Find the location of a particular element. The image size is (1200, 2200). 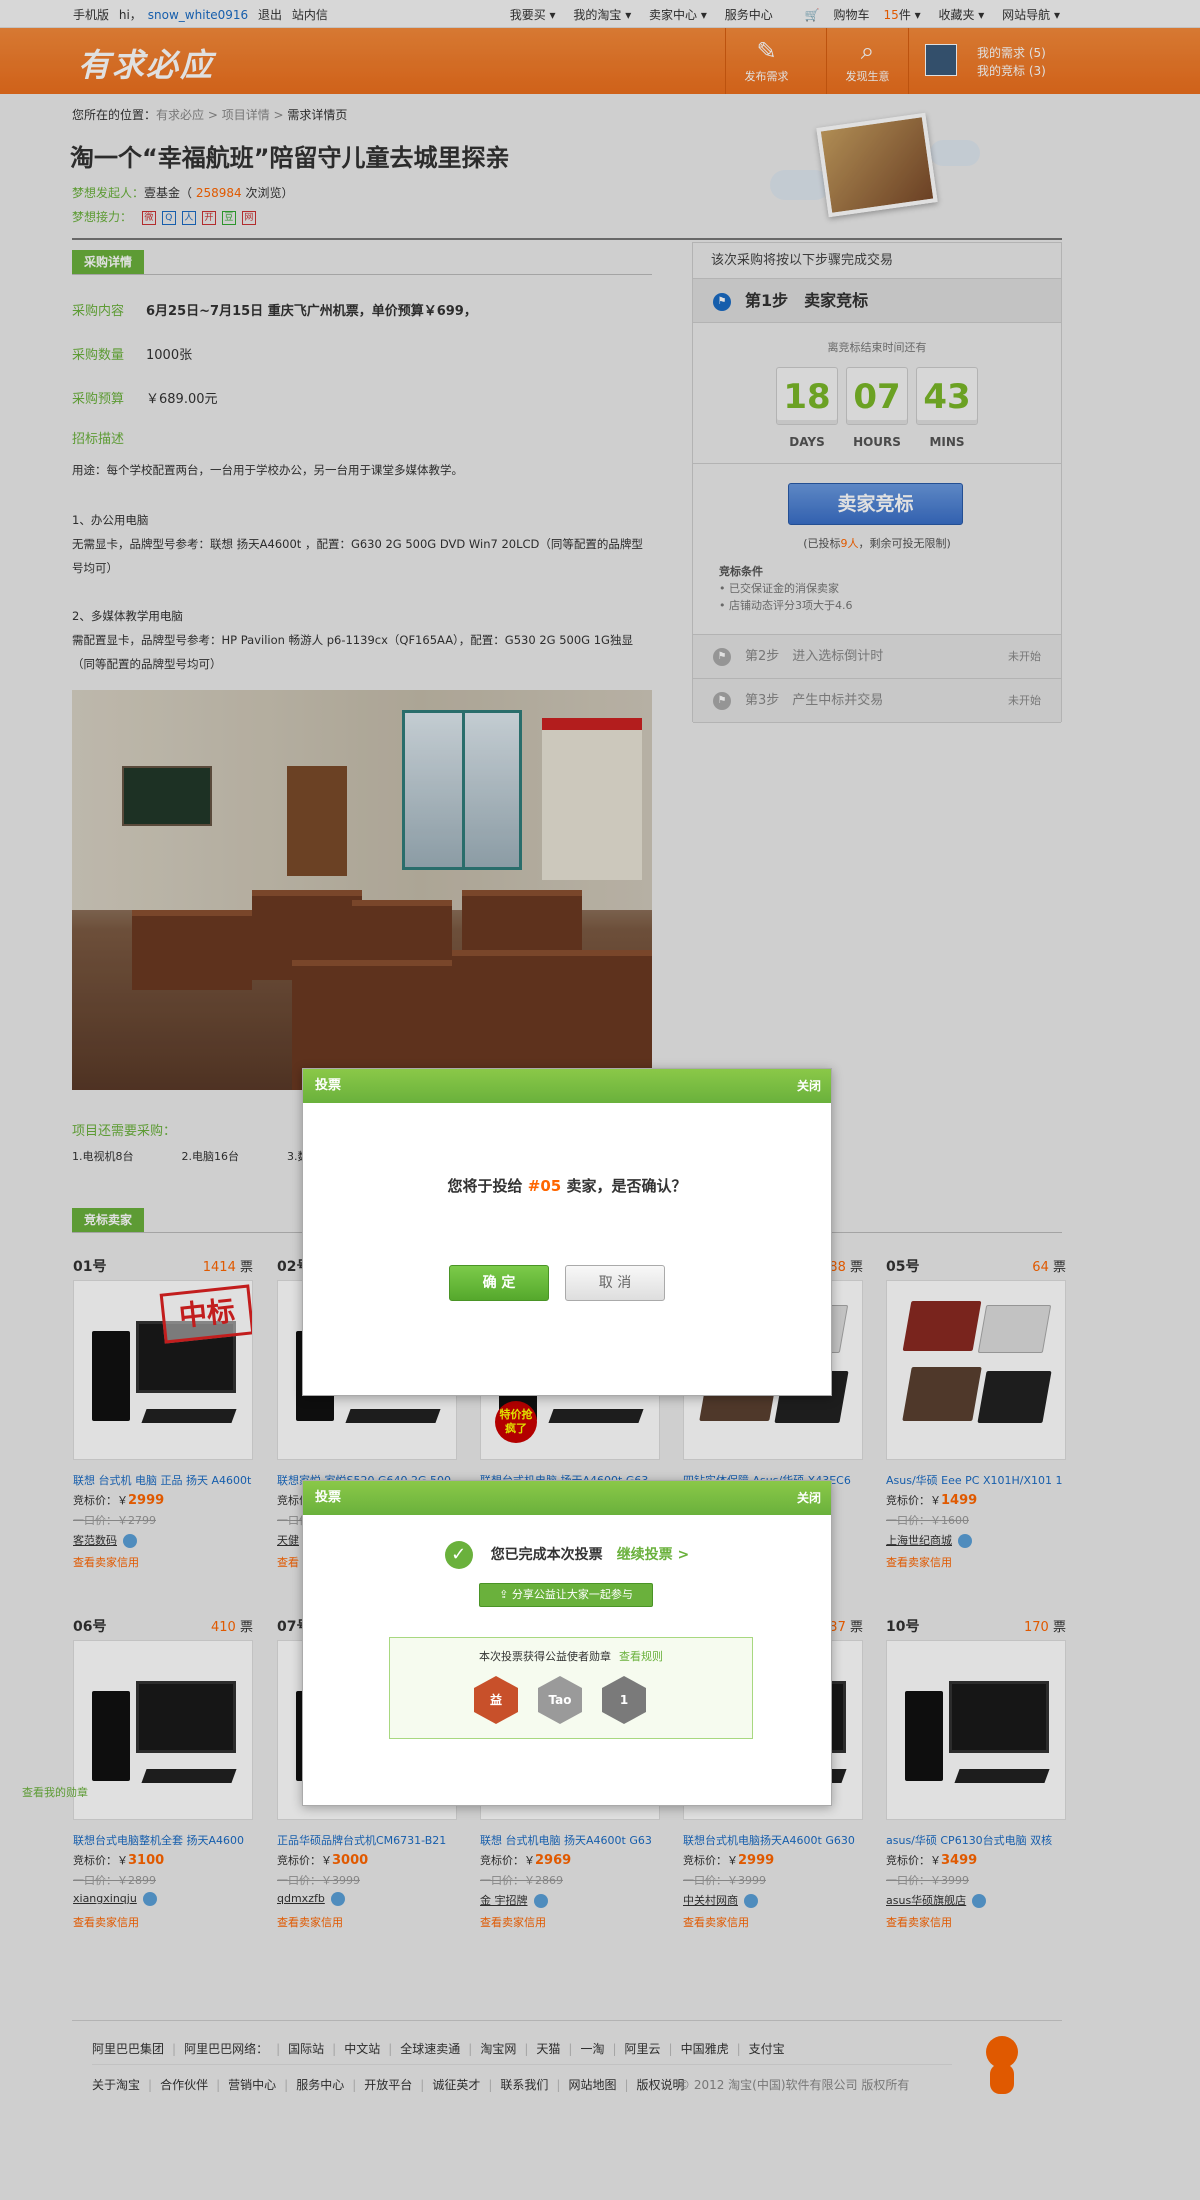

cancel-button: 取 消 is located at coordinates (615, 1283).